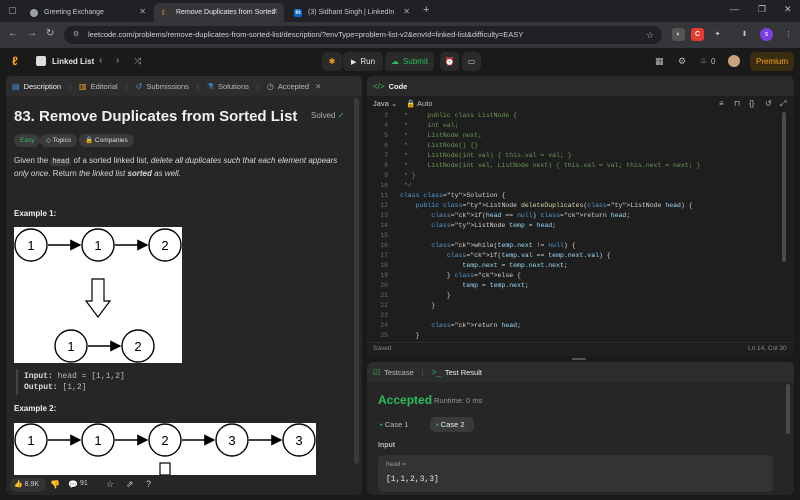  I want to click on user-avatar, so click(734, 61).